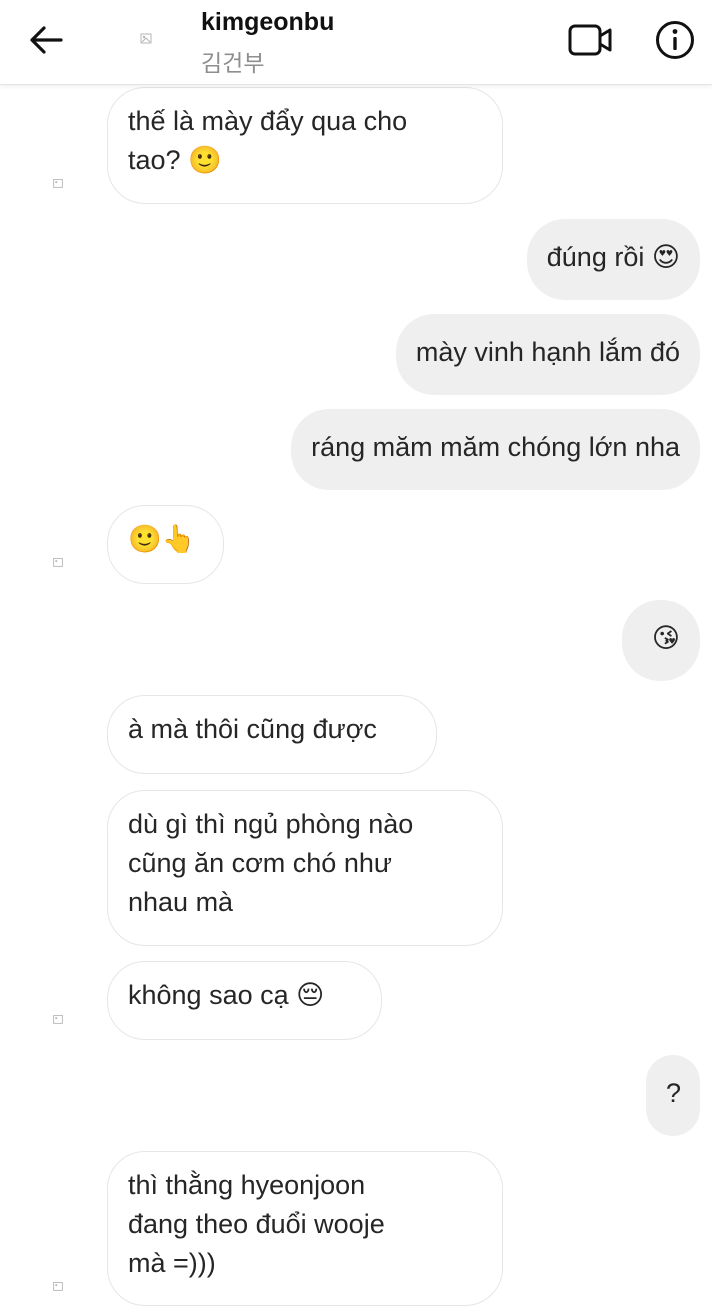 This screenshot has height=1316, width=712. What do you see at coordinates (244, 1000) in the screenshot?
I see `message-incoming: không sao cạ 😔` at bounding box center [244, 1000].